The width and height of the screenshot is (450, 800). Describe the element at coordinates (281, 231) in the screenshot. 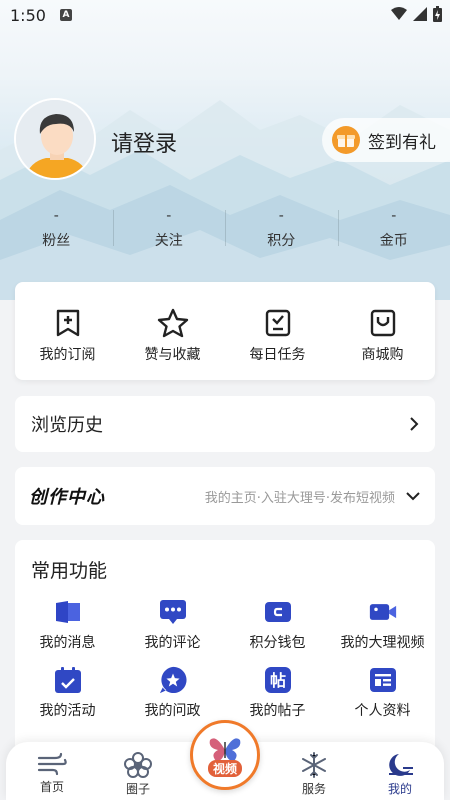

I see `stat-points: - 积分` at that location.